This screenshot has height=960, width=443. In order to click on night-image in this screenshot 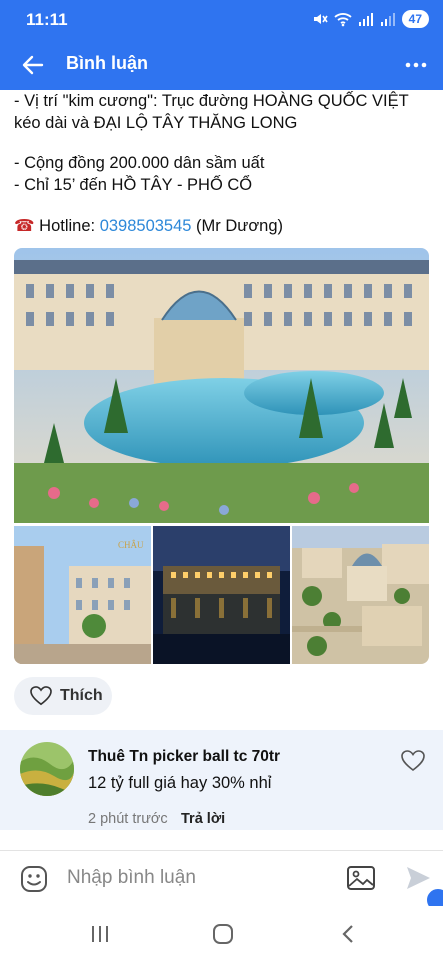, I will do `click(221, 595)`.